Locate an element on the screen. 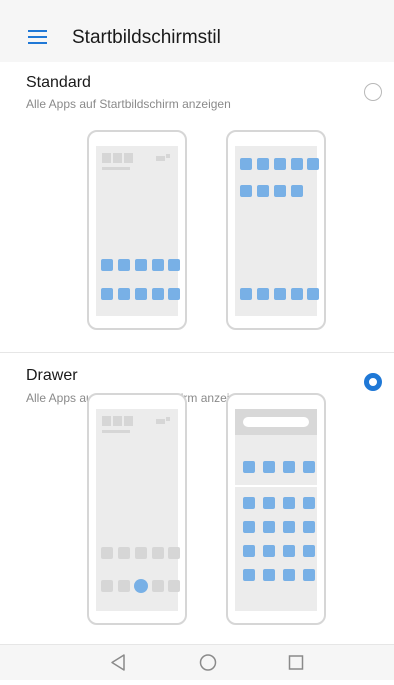 The width and height of the screenshot is (394, 685). option-standard-title: Standard is located at coordinates (58, 82).